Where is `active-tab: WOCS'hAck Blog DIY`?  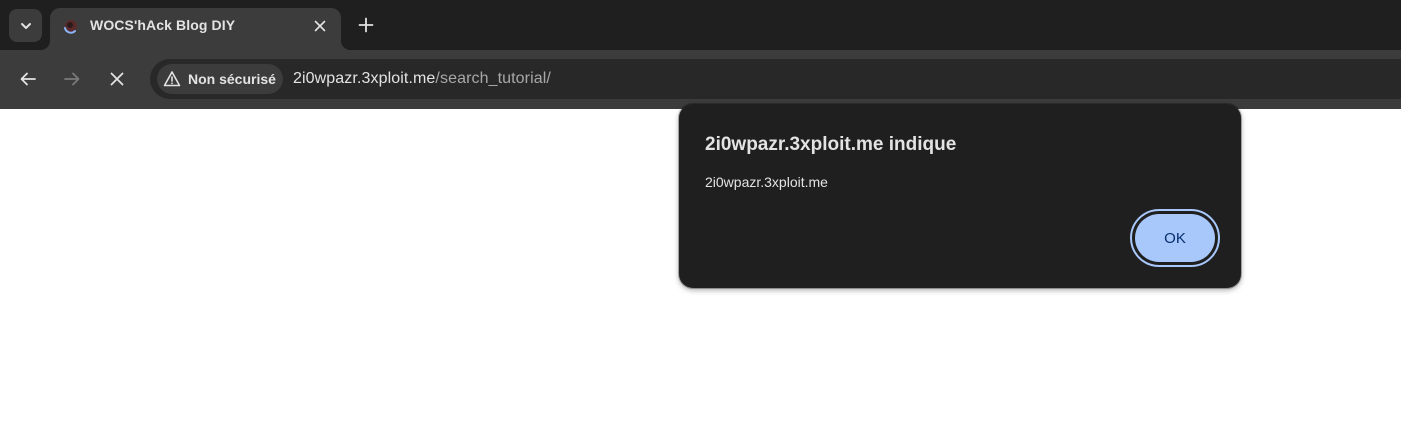 active-tab: WOCS'hAck Blog DIY is located at coordinates (195, 29).